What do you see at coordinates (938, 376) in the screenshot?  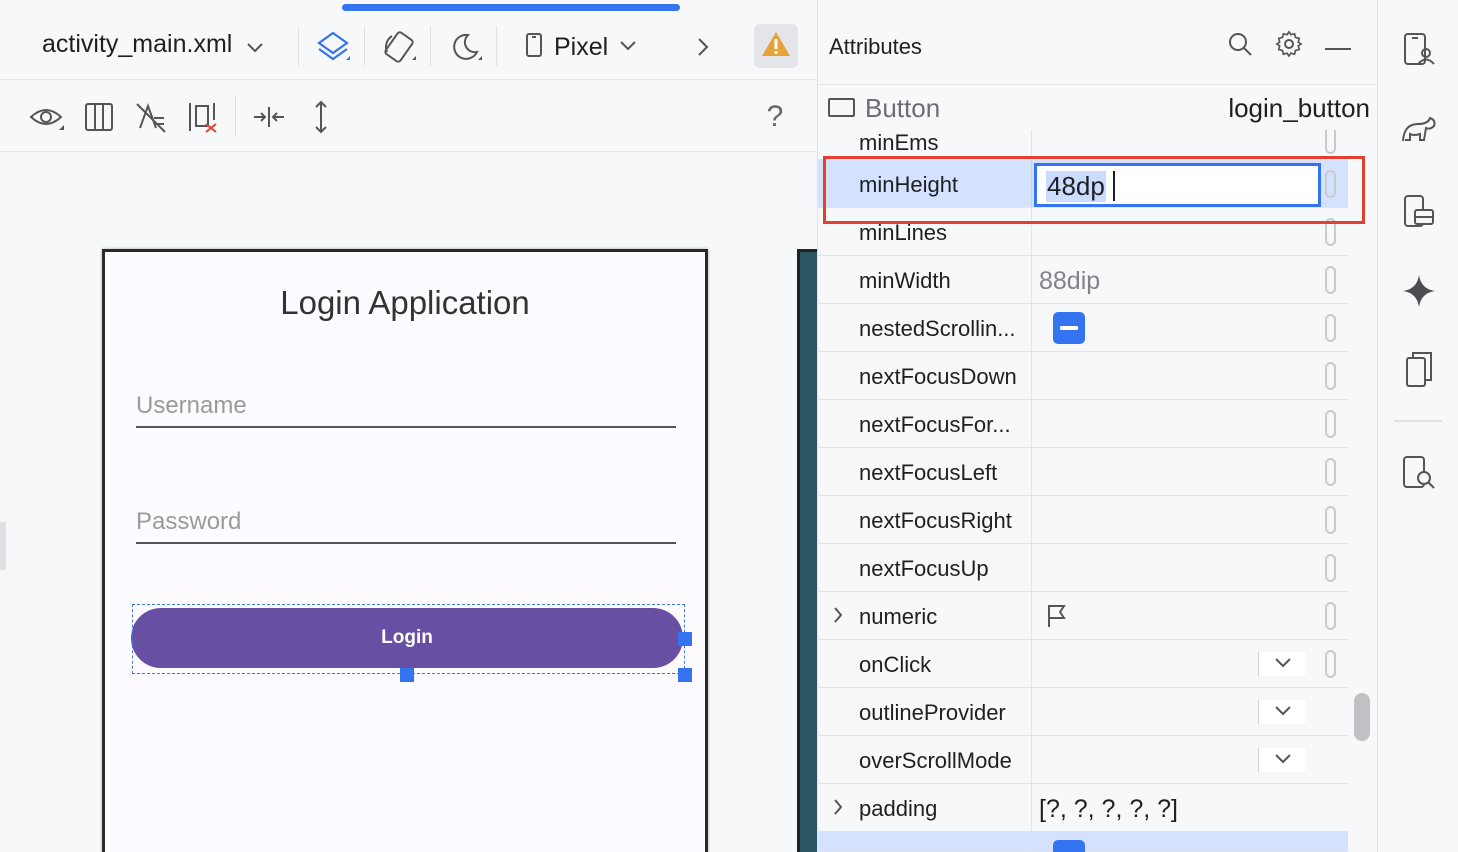 I see `attribute-name: nextFocusDown` at bounding box center [938, 376].